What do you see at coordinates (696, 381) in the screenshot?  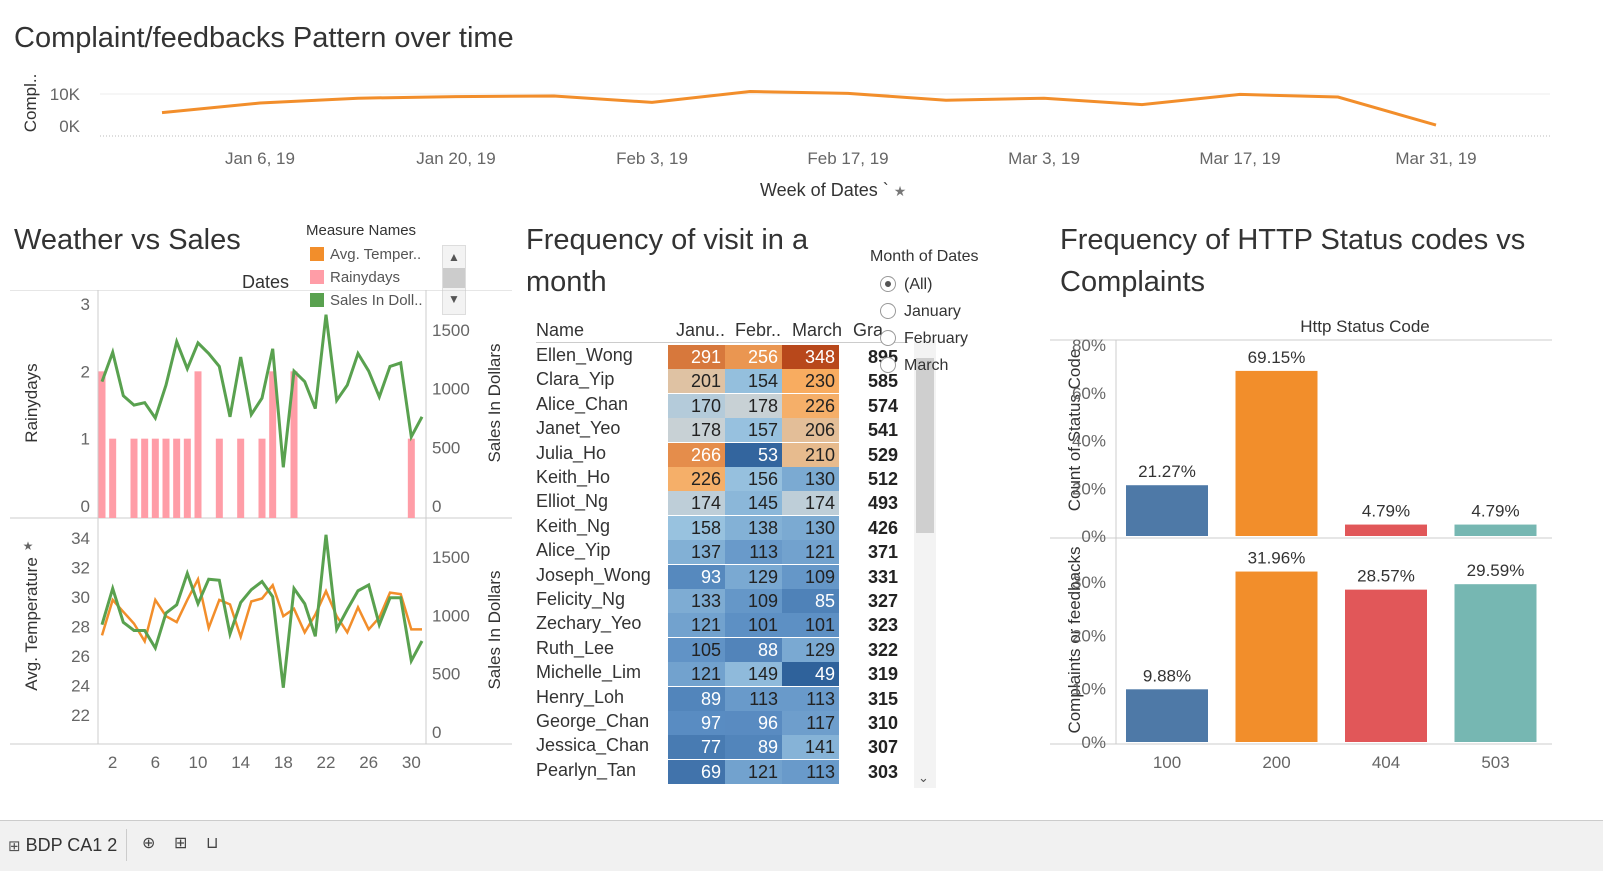 I see `heatmap-cell-jan: 201` at bounding box center [696, 381].